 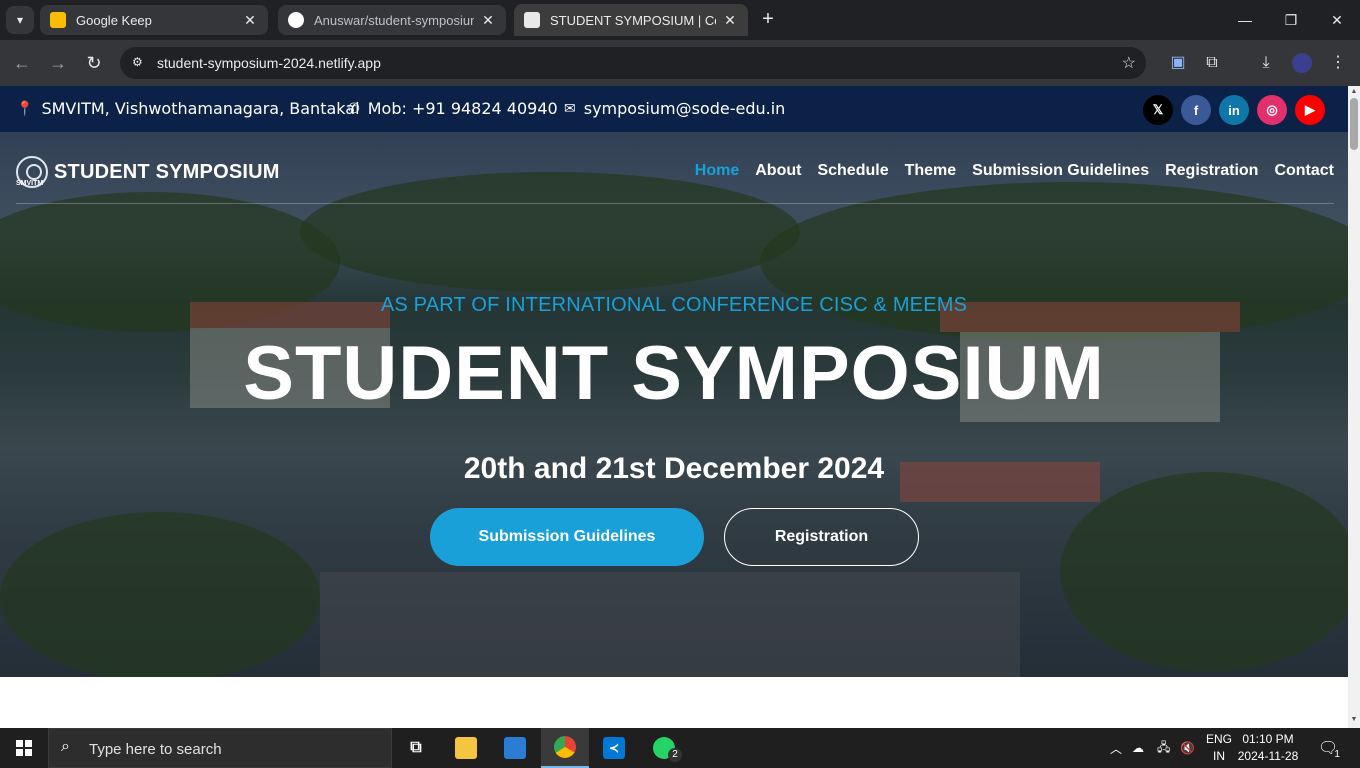 I want to click on scroll-down-arrow-icon: ▼, so click(x=1354, y=720).